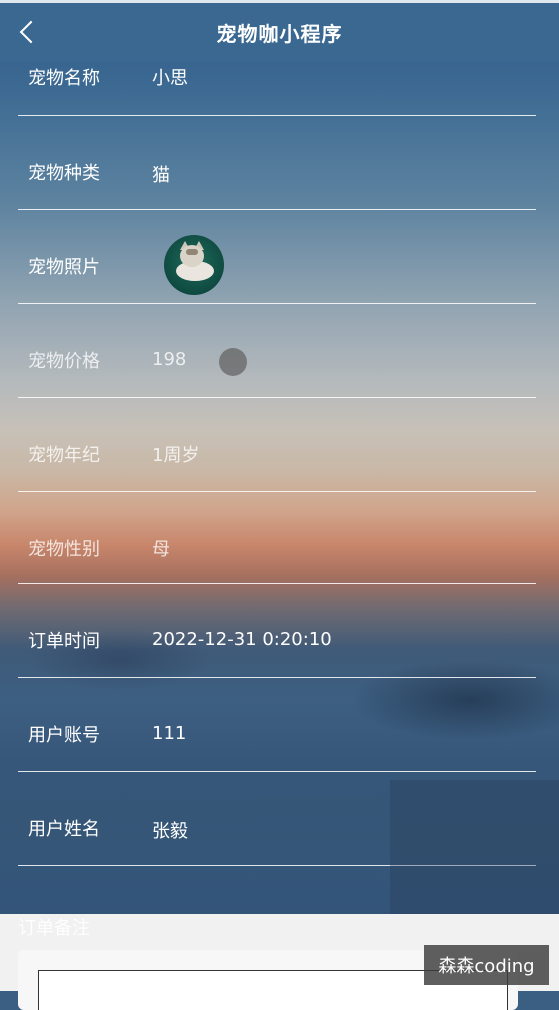 The image size is (559, 1010). What do you see at coordinates (233, 362) in the screenshot?
I see `touch-indicator` at bounding box center [233, 362].